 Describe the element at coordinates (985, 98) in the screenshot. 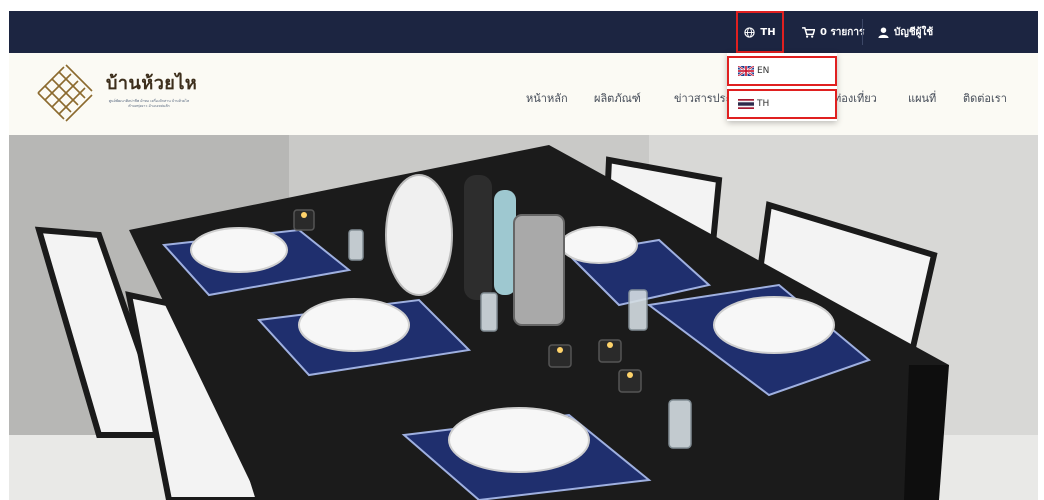

I see `nav-contact: ติดต่อเรา` at that location.